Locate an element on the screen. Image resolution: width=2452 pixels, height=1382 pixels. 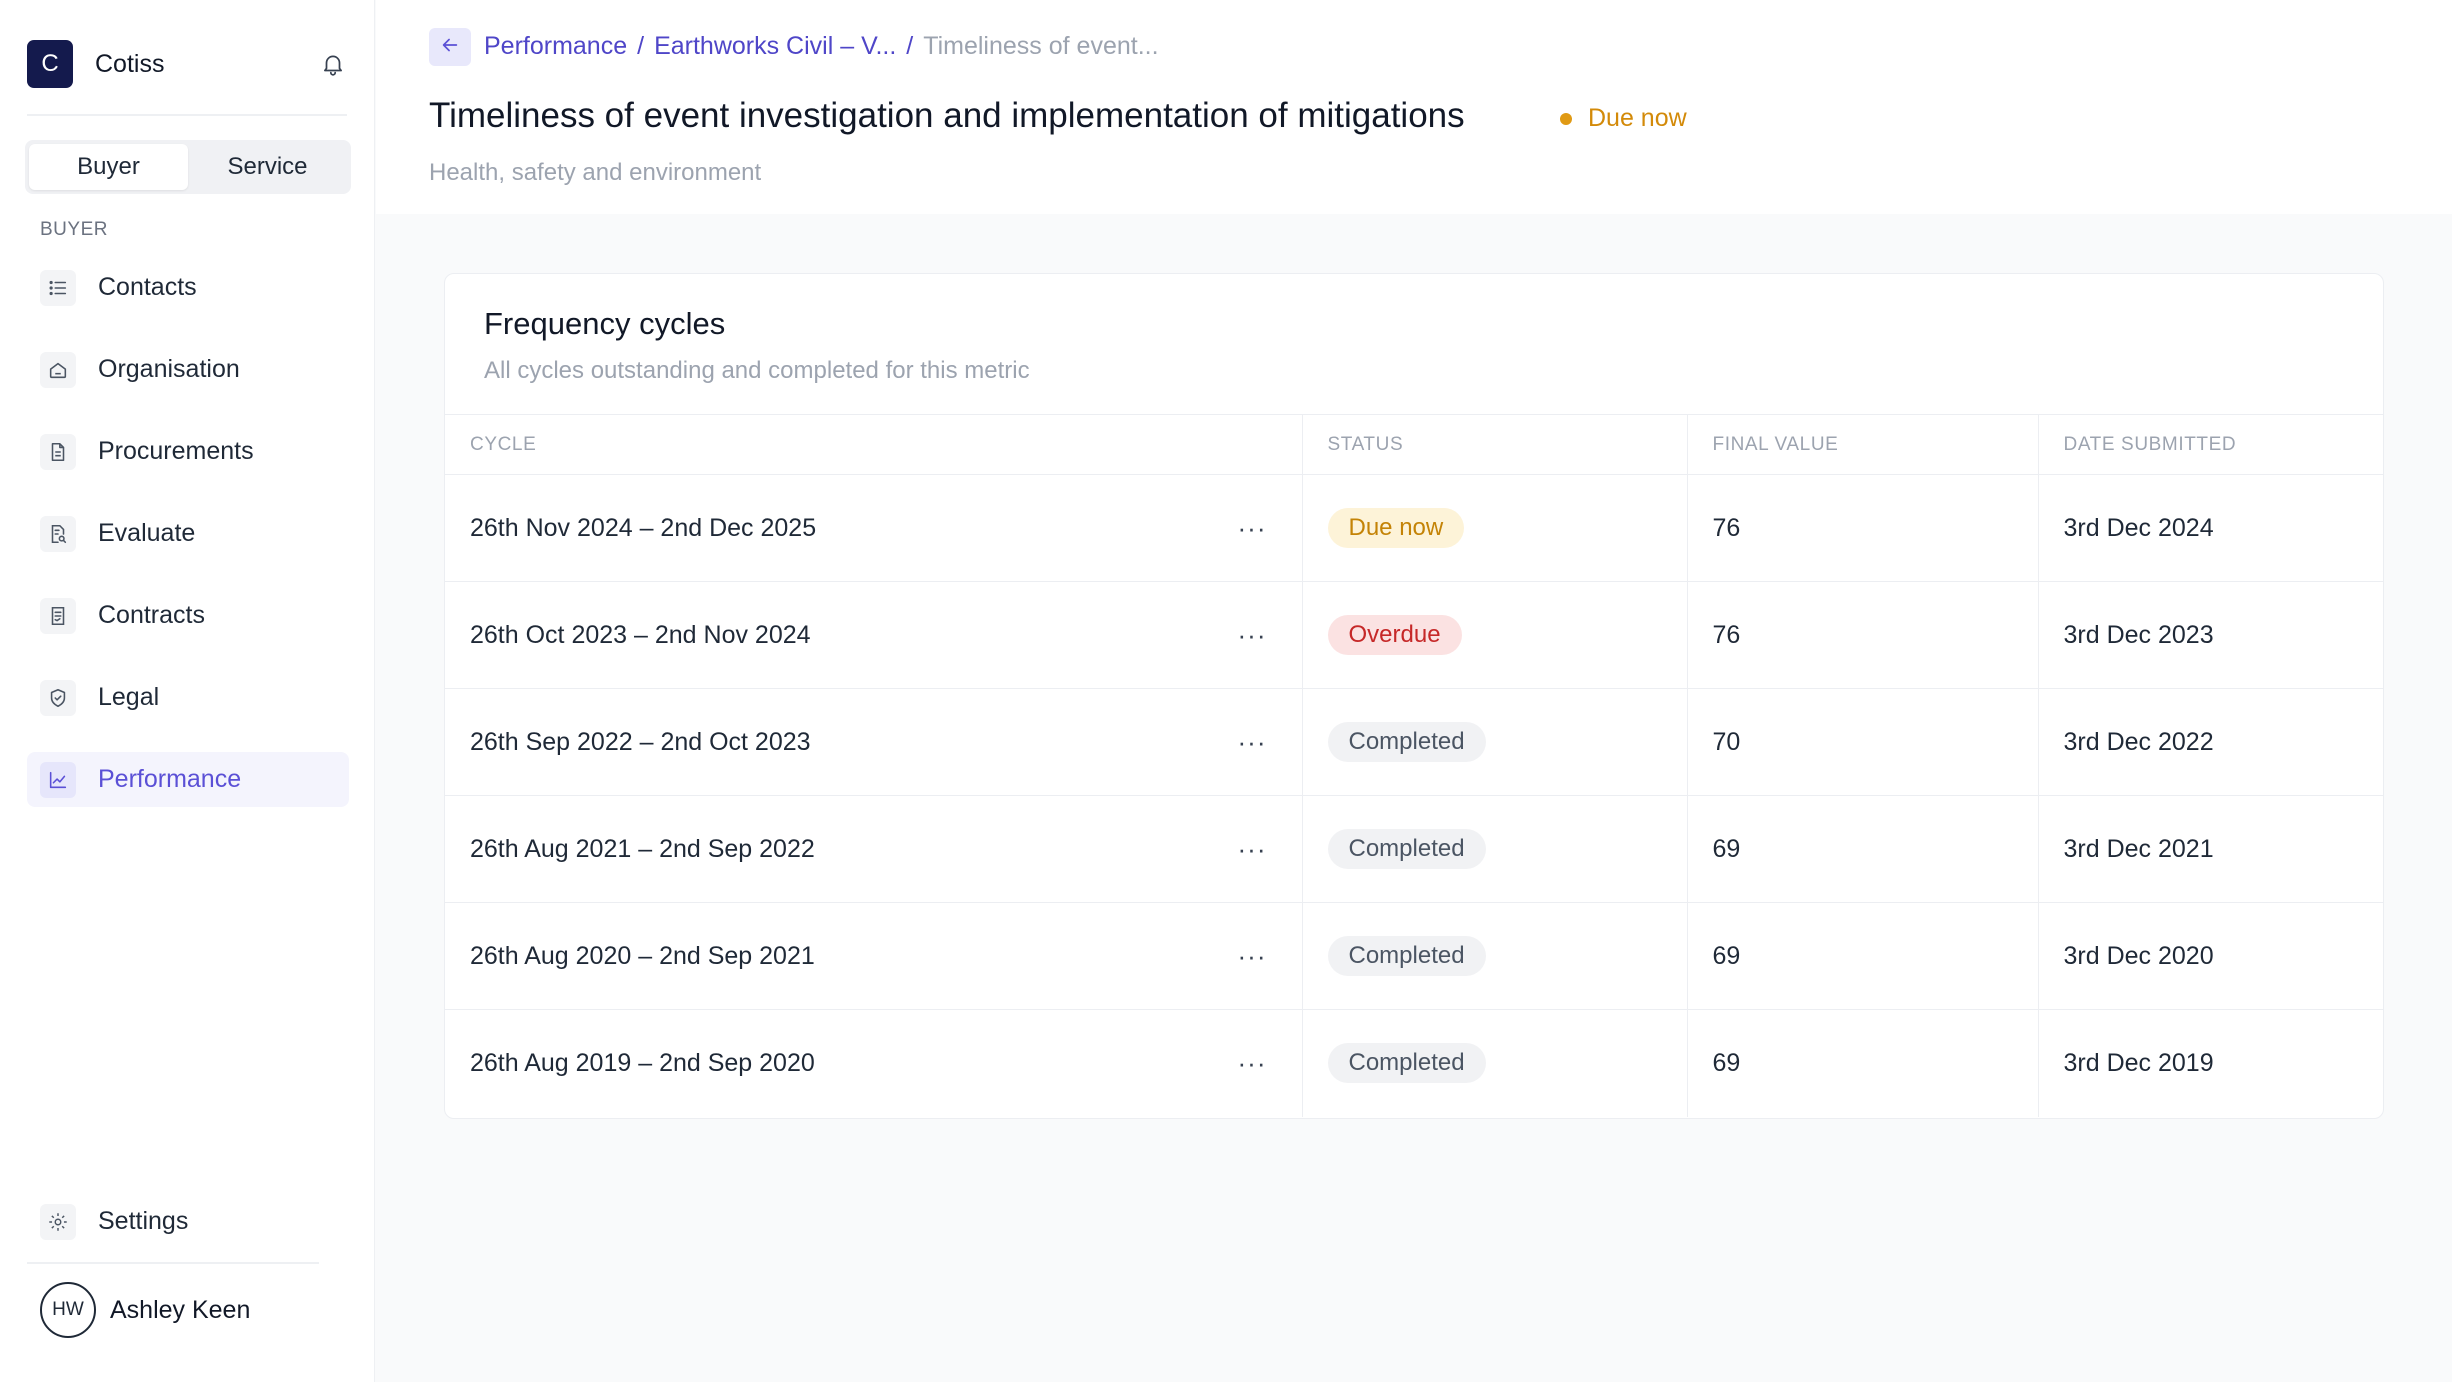
date-submitted: 3rd Dec 2024 is located at coordinates (2210, 528).